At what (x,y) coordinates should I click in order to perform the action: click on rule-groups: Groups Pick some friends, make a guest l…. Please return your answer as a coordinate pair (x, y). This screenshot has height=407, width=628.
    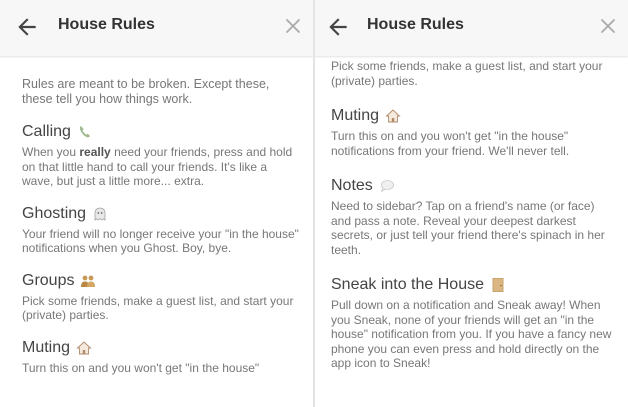
    Looking at the image, I should click on (160, 297).